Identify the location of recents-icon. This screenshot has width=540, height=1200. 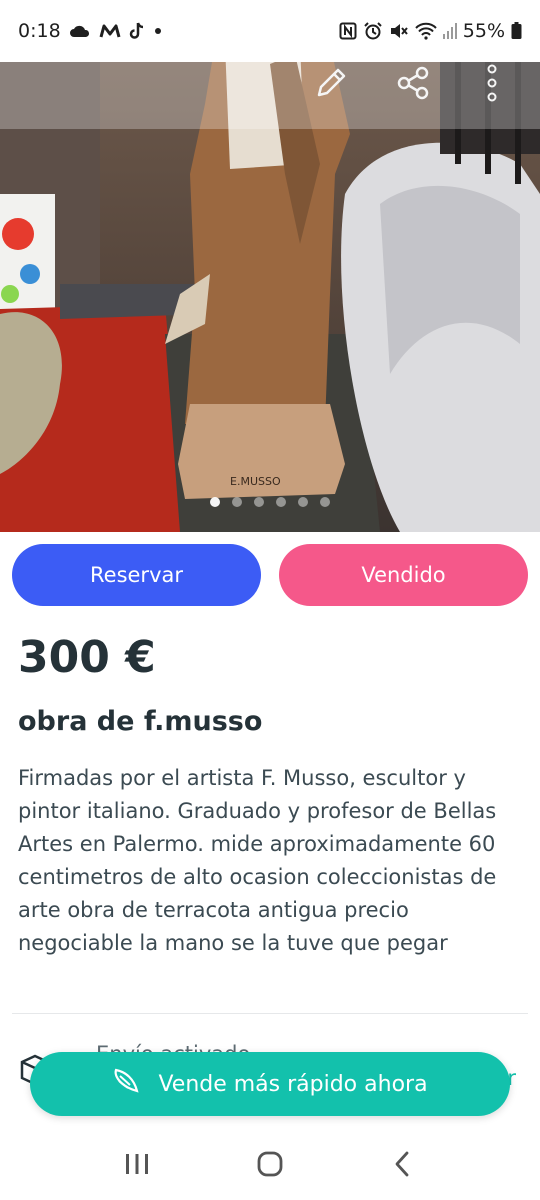
(137, 1164).